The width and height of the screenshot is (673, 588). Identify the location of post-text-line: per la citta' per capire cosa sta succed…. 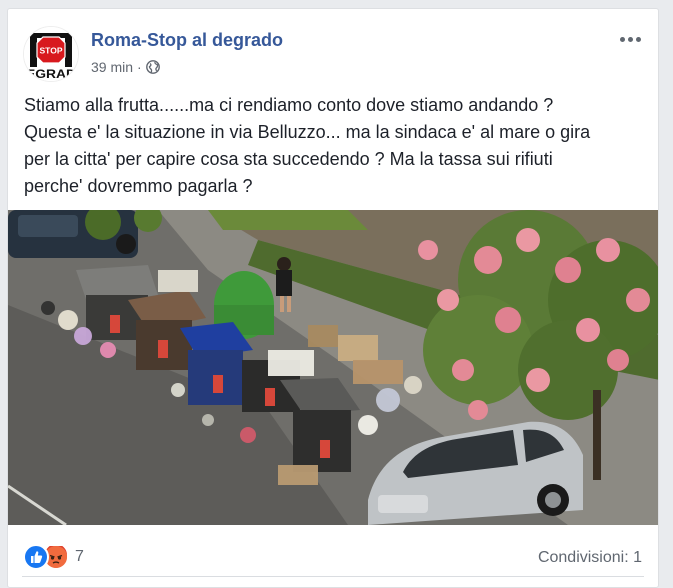
(288, 159).